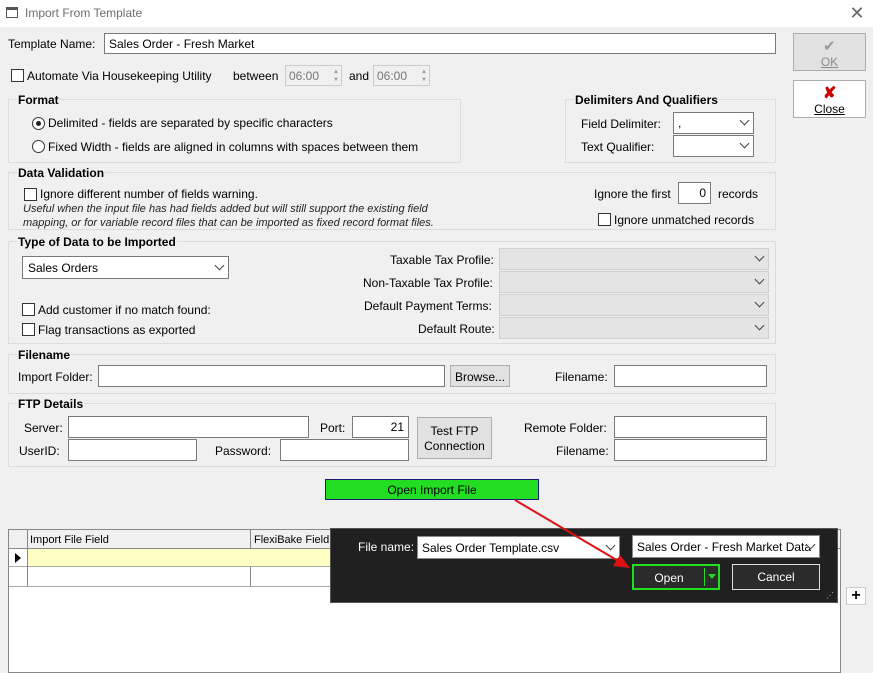 The width and height of the screenshot is (873, 673). I want to click on annotation-arrow, so click(572, 533).